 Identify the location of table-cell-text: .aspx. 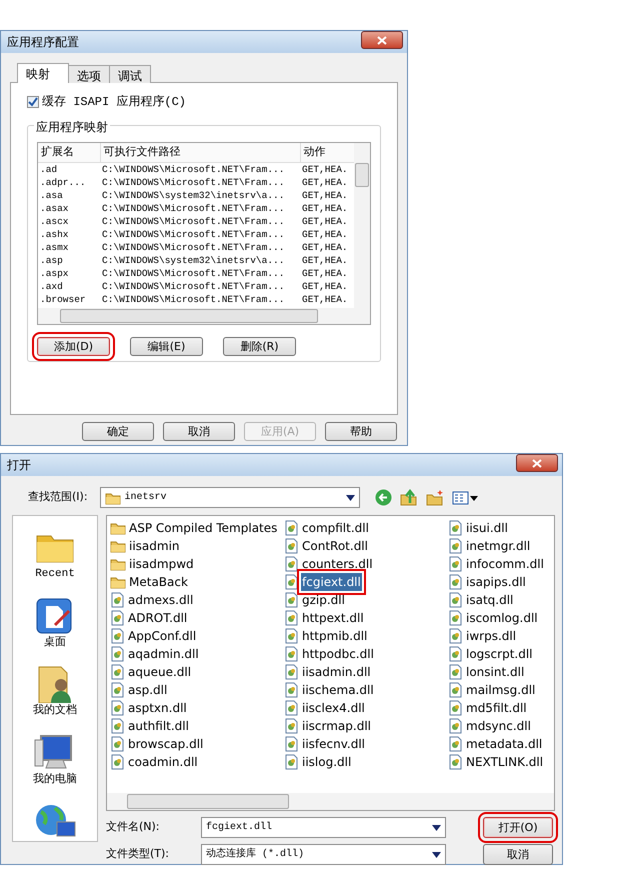
(54, 273).